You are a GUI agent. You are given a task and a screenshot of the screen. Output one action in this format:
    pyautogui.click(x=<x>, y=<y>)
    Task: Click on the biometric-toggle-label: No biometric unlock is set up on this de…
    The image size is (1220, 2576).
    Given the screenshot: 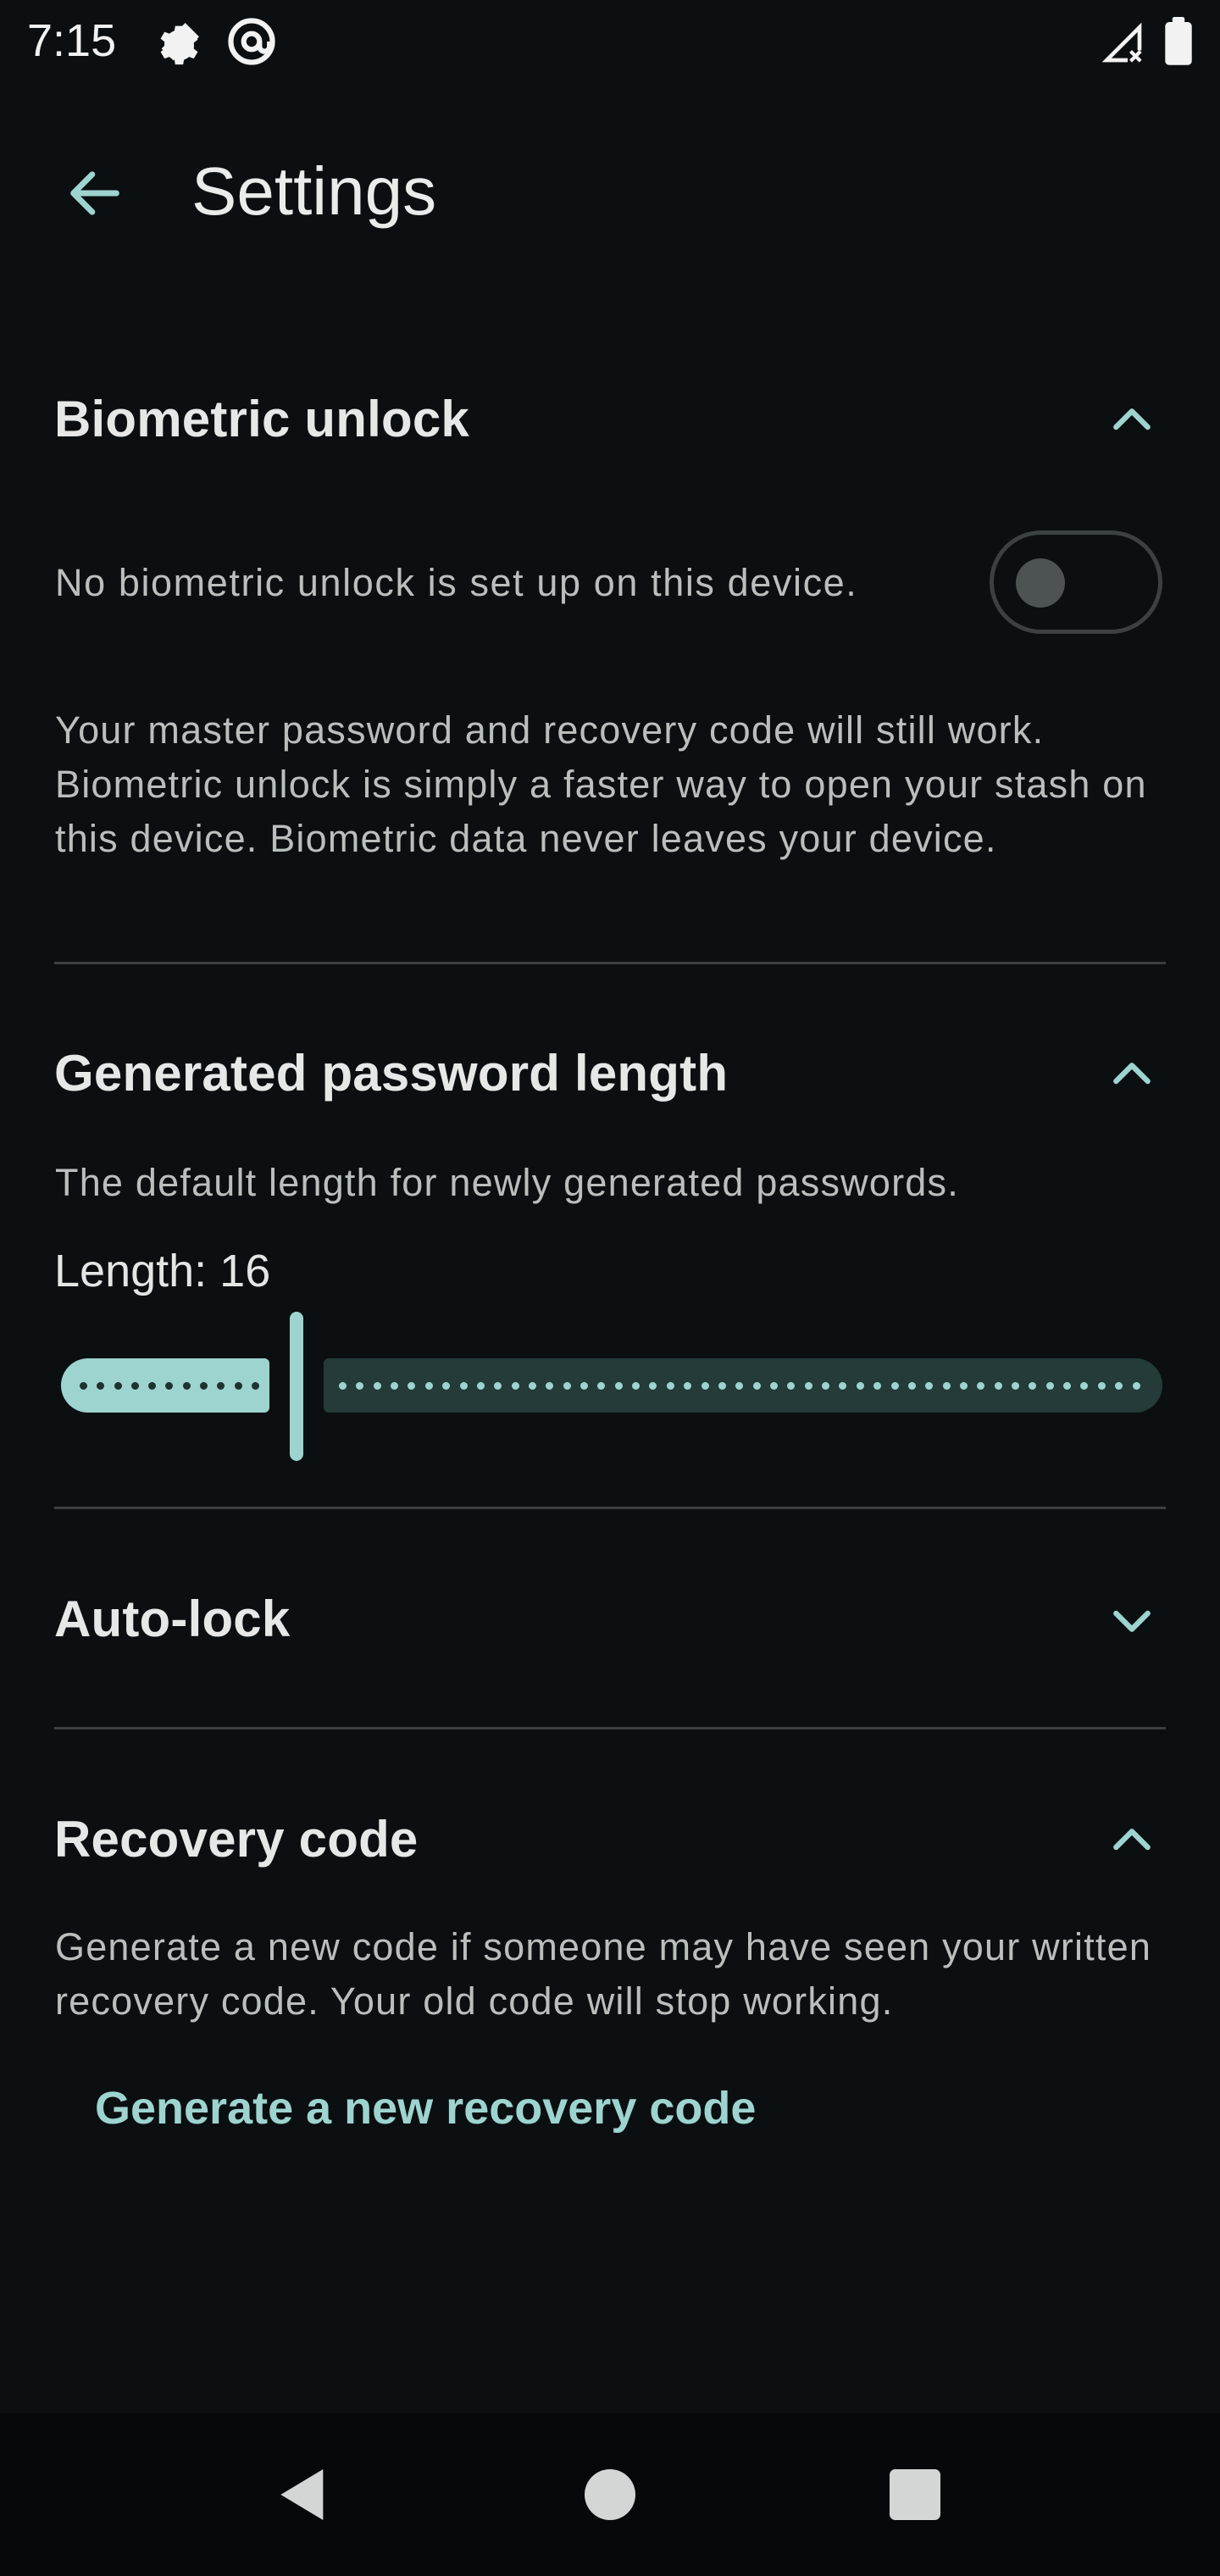 What is the action you would take?
    pyautogui.click(x=456, y=582)
    